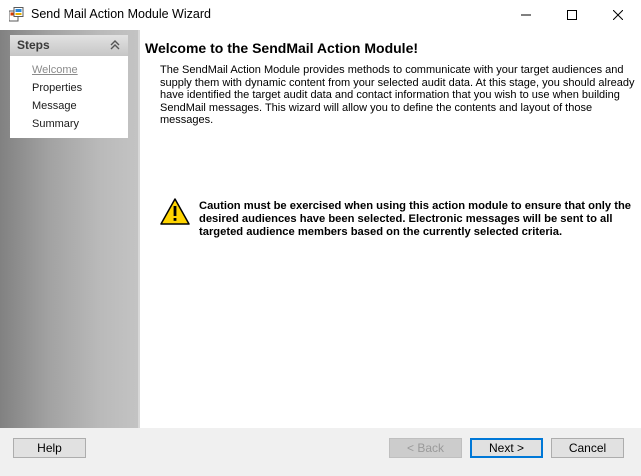 The image size is (641, 476). I want to click on minimize-button, so click(526, 15).